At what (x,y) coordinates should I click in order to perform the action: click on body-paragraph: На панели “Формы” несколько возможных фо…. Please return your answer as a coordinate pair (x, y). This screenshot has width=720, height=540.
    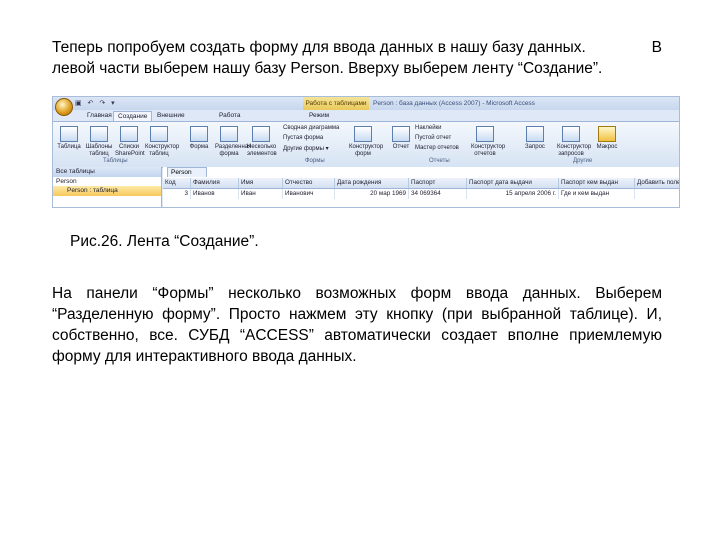
    Looking at the image, I should click on (357, 325).